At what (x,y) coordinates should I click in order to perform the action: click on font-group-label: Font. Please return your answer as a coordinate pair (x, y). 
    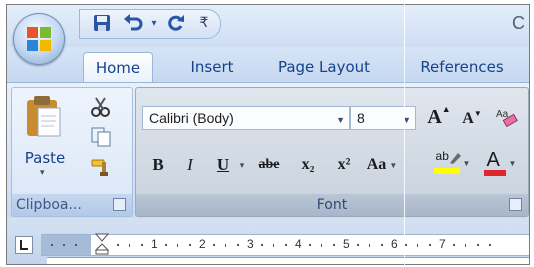
    Looking at the image, I should click on (332, 205).